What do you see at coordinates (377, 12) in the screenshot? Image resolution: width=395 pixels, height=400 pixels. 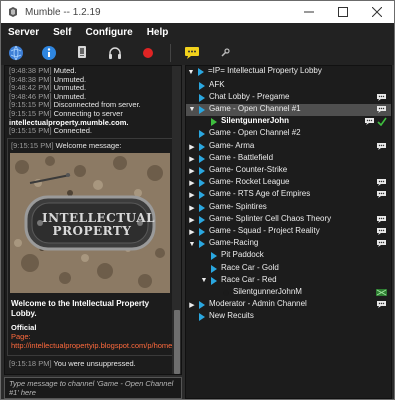 I see `close-button` at bounding box center [377, 12].